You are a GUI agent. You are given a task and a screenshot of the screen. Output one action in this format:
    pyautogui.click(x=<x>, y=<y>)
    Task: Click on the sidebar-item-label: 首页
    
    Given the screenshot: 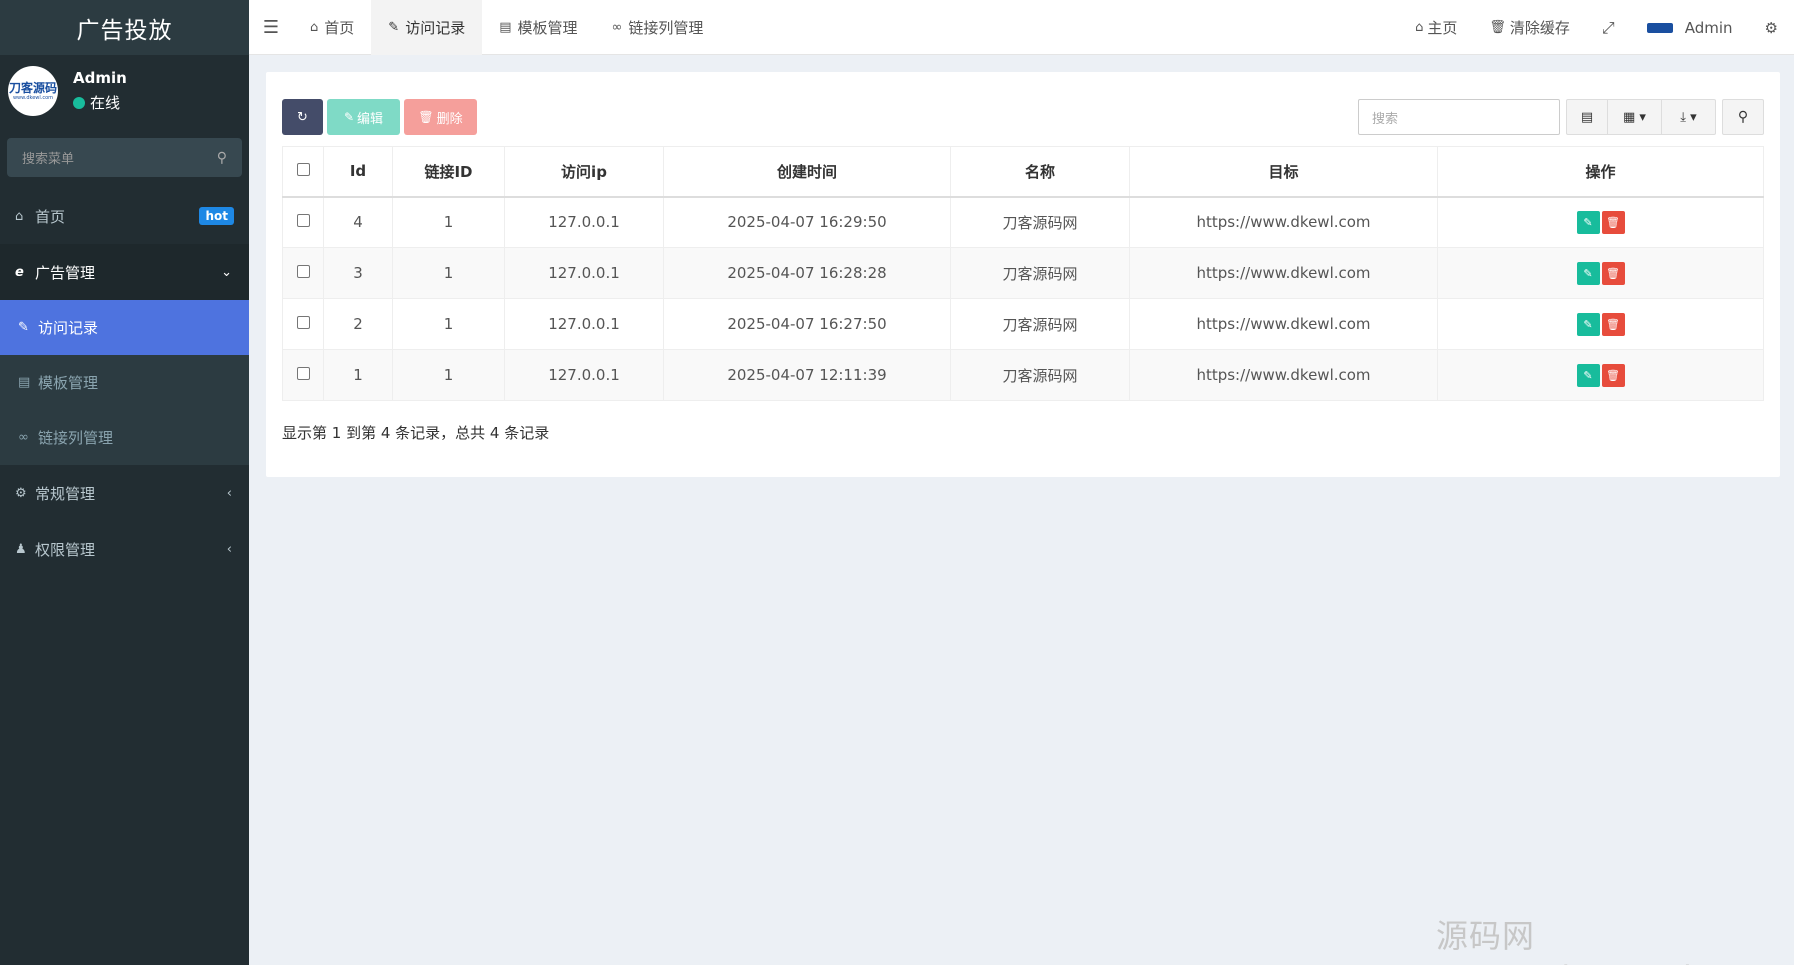 What is the action you would take?
    pyautogui.click(x=50, y=216)
    